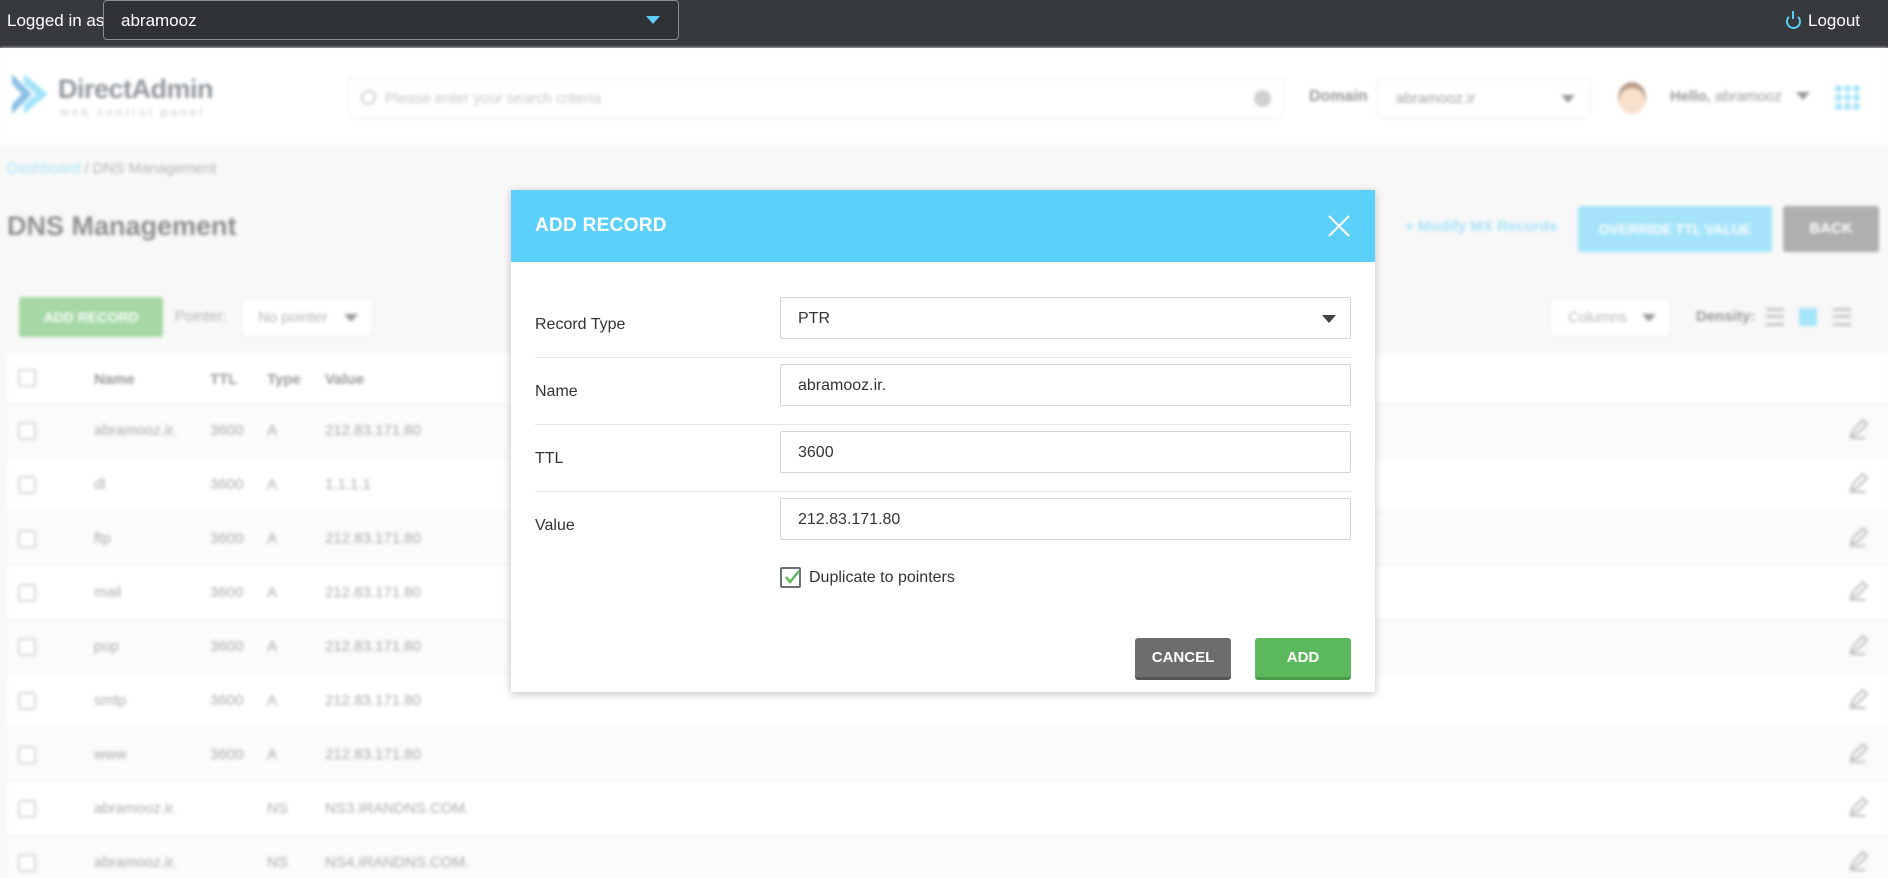  I want to click on ttl-row: TTL 3600, so click(943, 458).